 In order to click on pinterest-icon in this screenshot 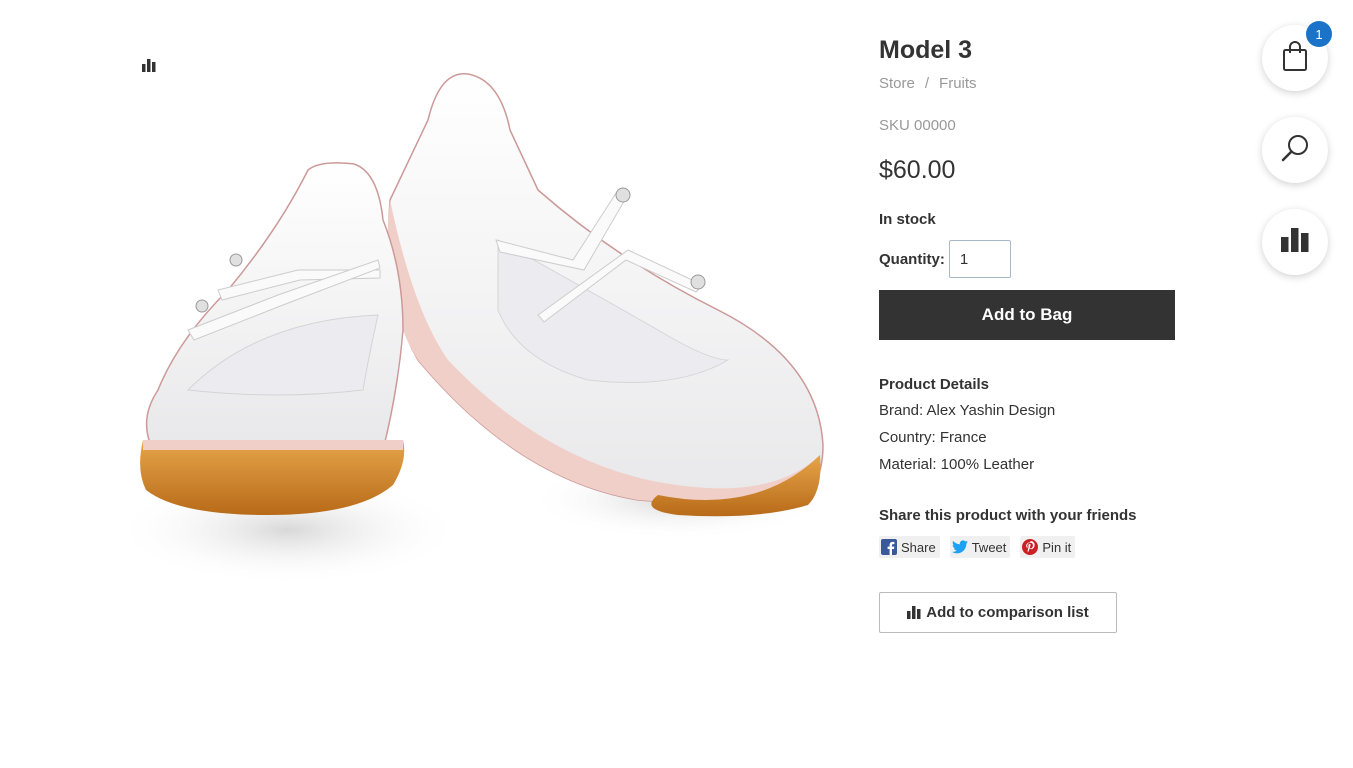, I will do `click(1030, 547)`.